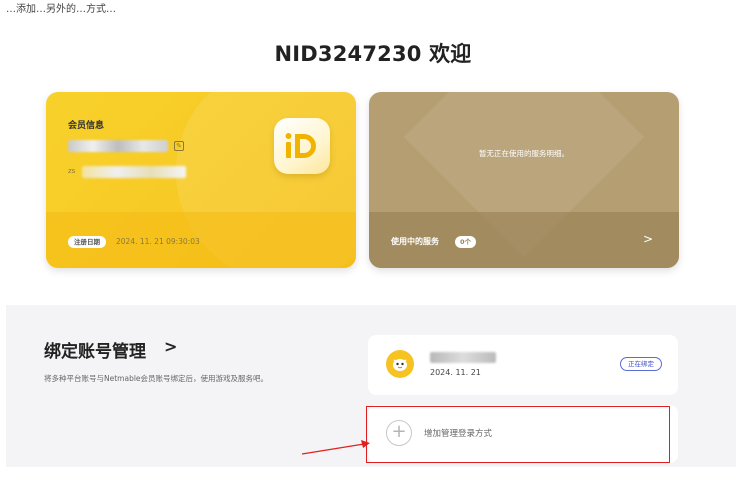 Image resolution: width=746 pixels, height=500 pixels. I want to click on reg-date-label: 注册日期, so click(87, 242).